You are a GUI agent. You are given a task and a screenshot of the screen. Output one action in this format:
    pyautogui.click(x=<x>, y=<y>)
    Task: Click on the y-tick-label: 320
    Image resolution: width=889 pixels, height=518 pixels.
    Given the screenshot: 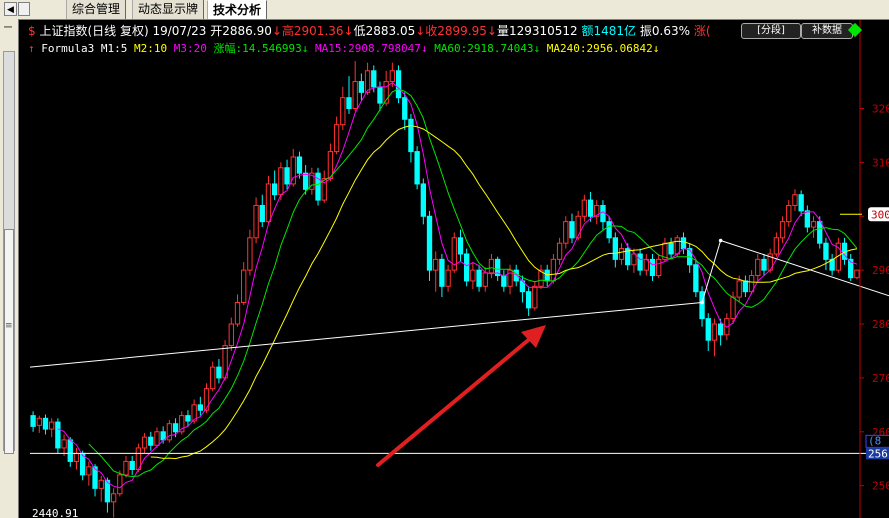 What is the action you would take?
    pyautogui.click(x=880, y=108)
    